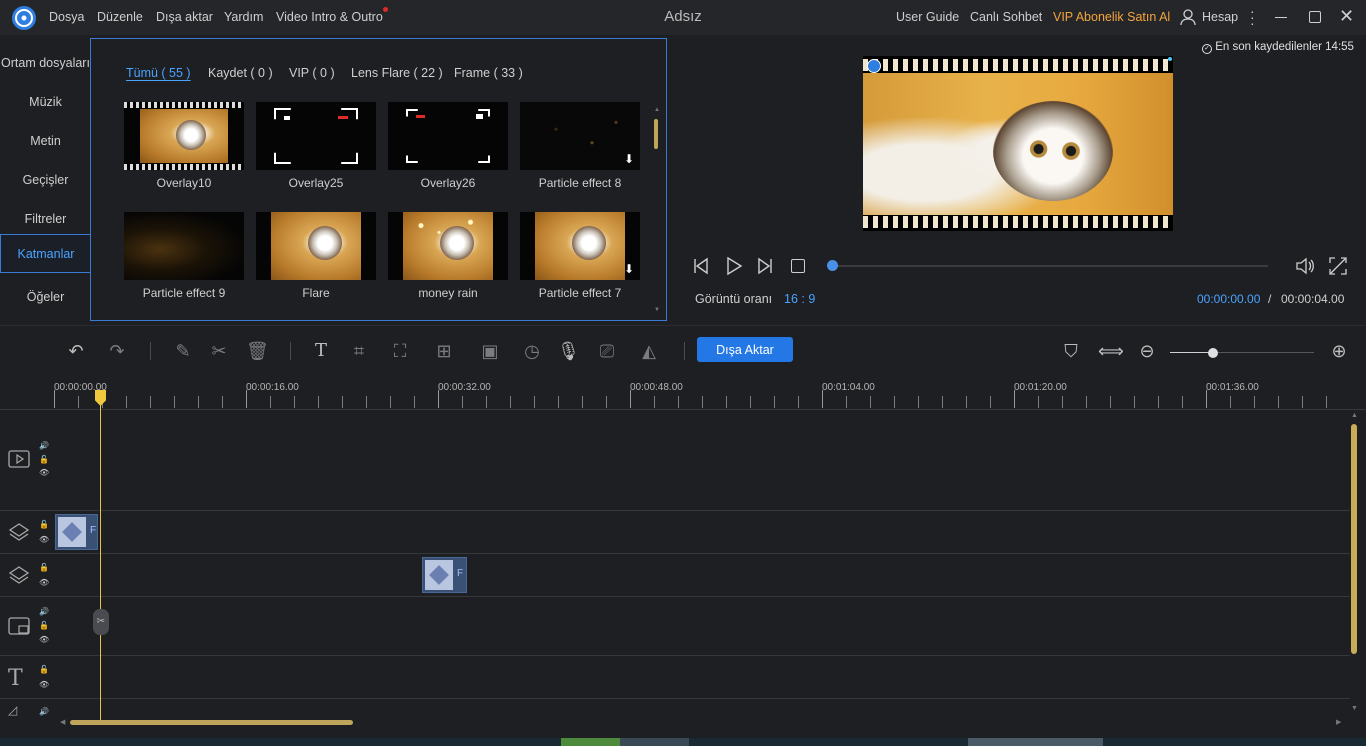  Describe the element at coordinates (1354, 539) in the screenshot. I see `timeline-vertical-scrollbar` at that location.